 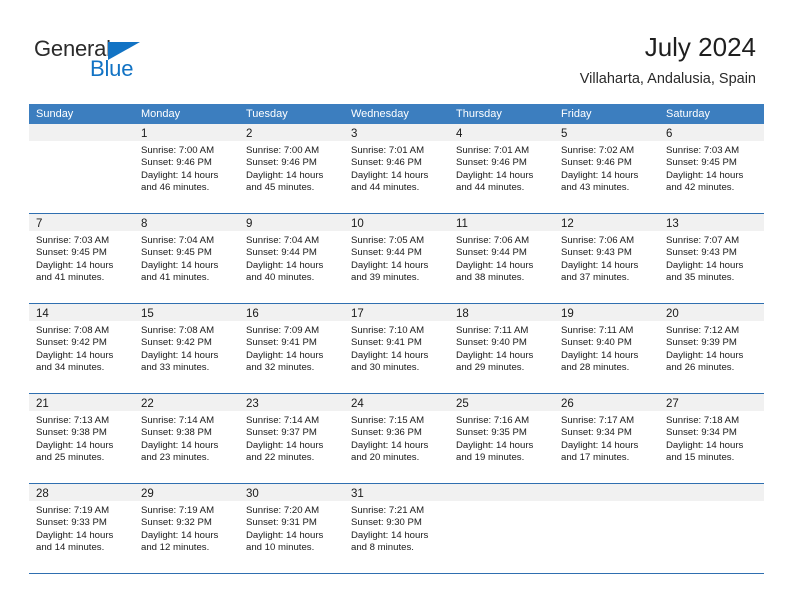 What do you see at coordinates (147, 494) in the screenshot?
I see `day-number: 29` at bounding box center [147, 494].